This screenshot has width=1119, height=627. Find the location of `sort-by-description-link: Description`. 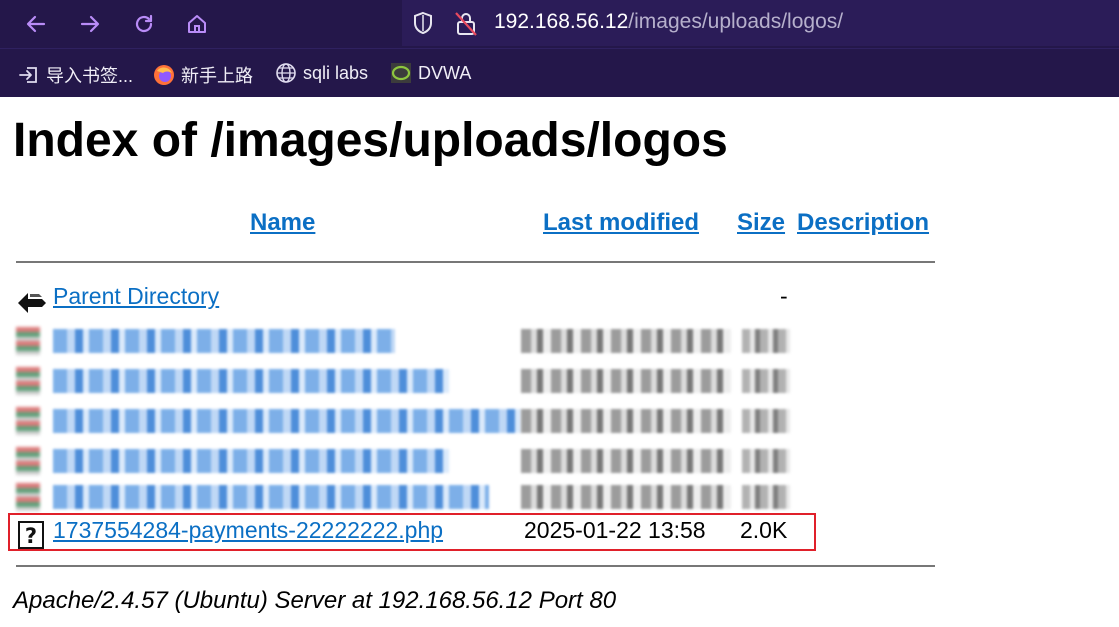

sort-by-description-link: Description is located at coordinates (863, 222).